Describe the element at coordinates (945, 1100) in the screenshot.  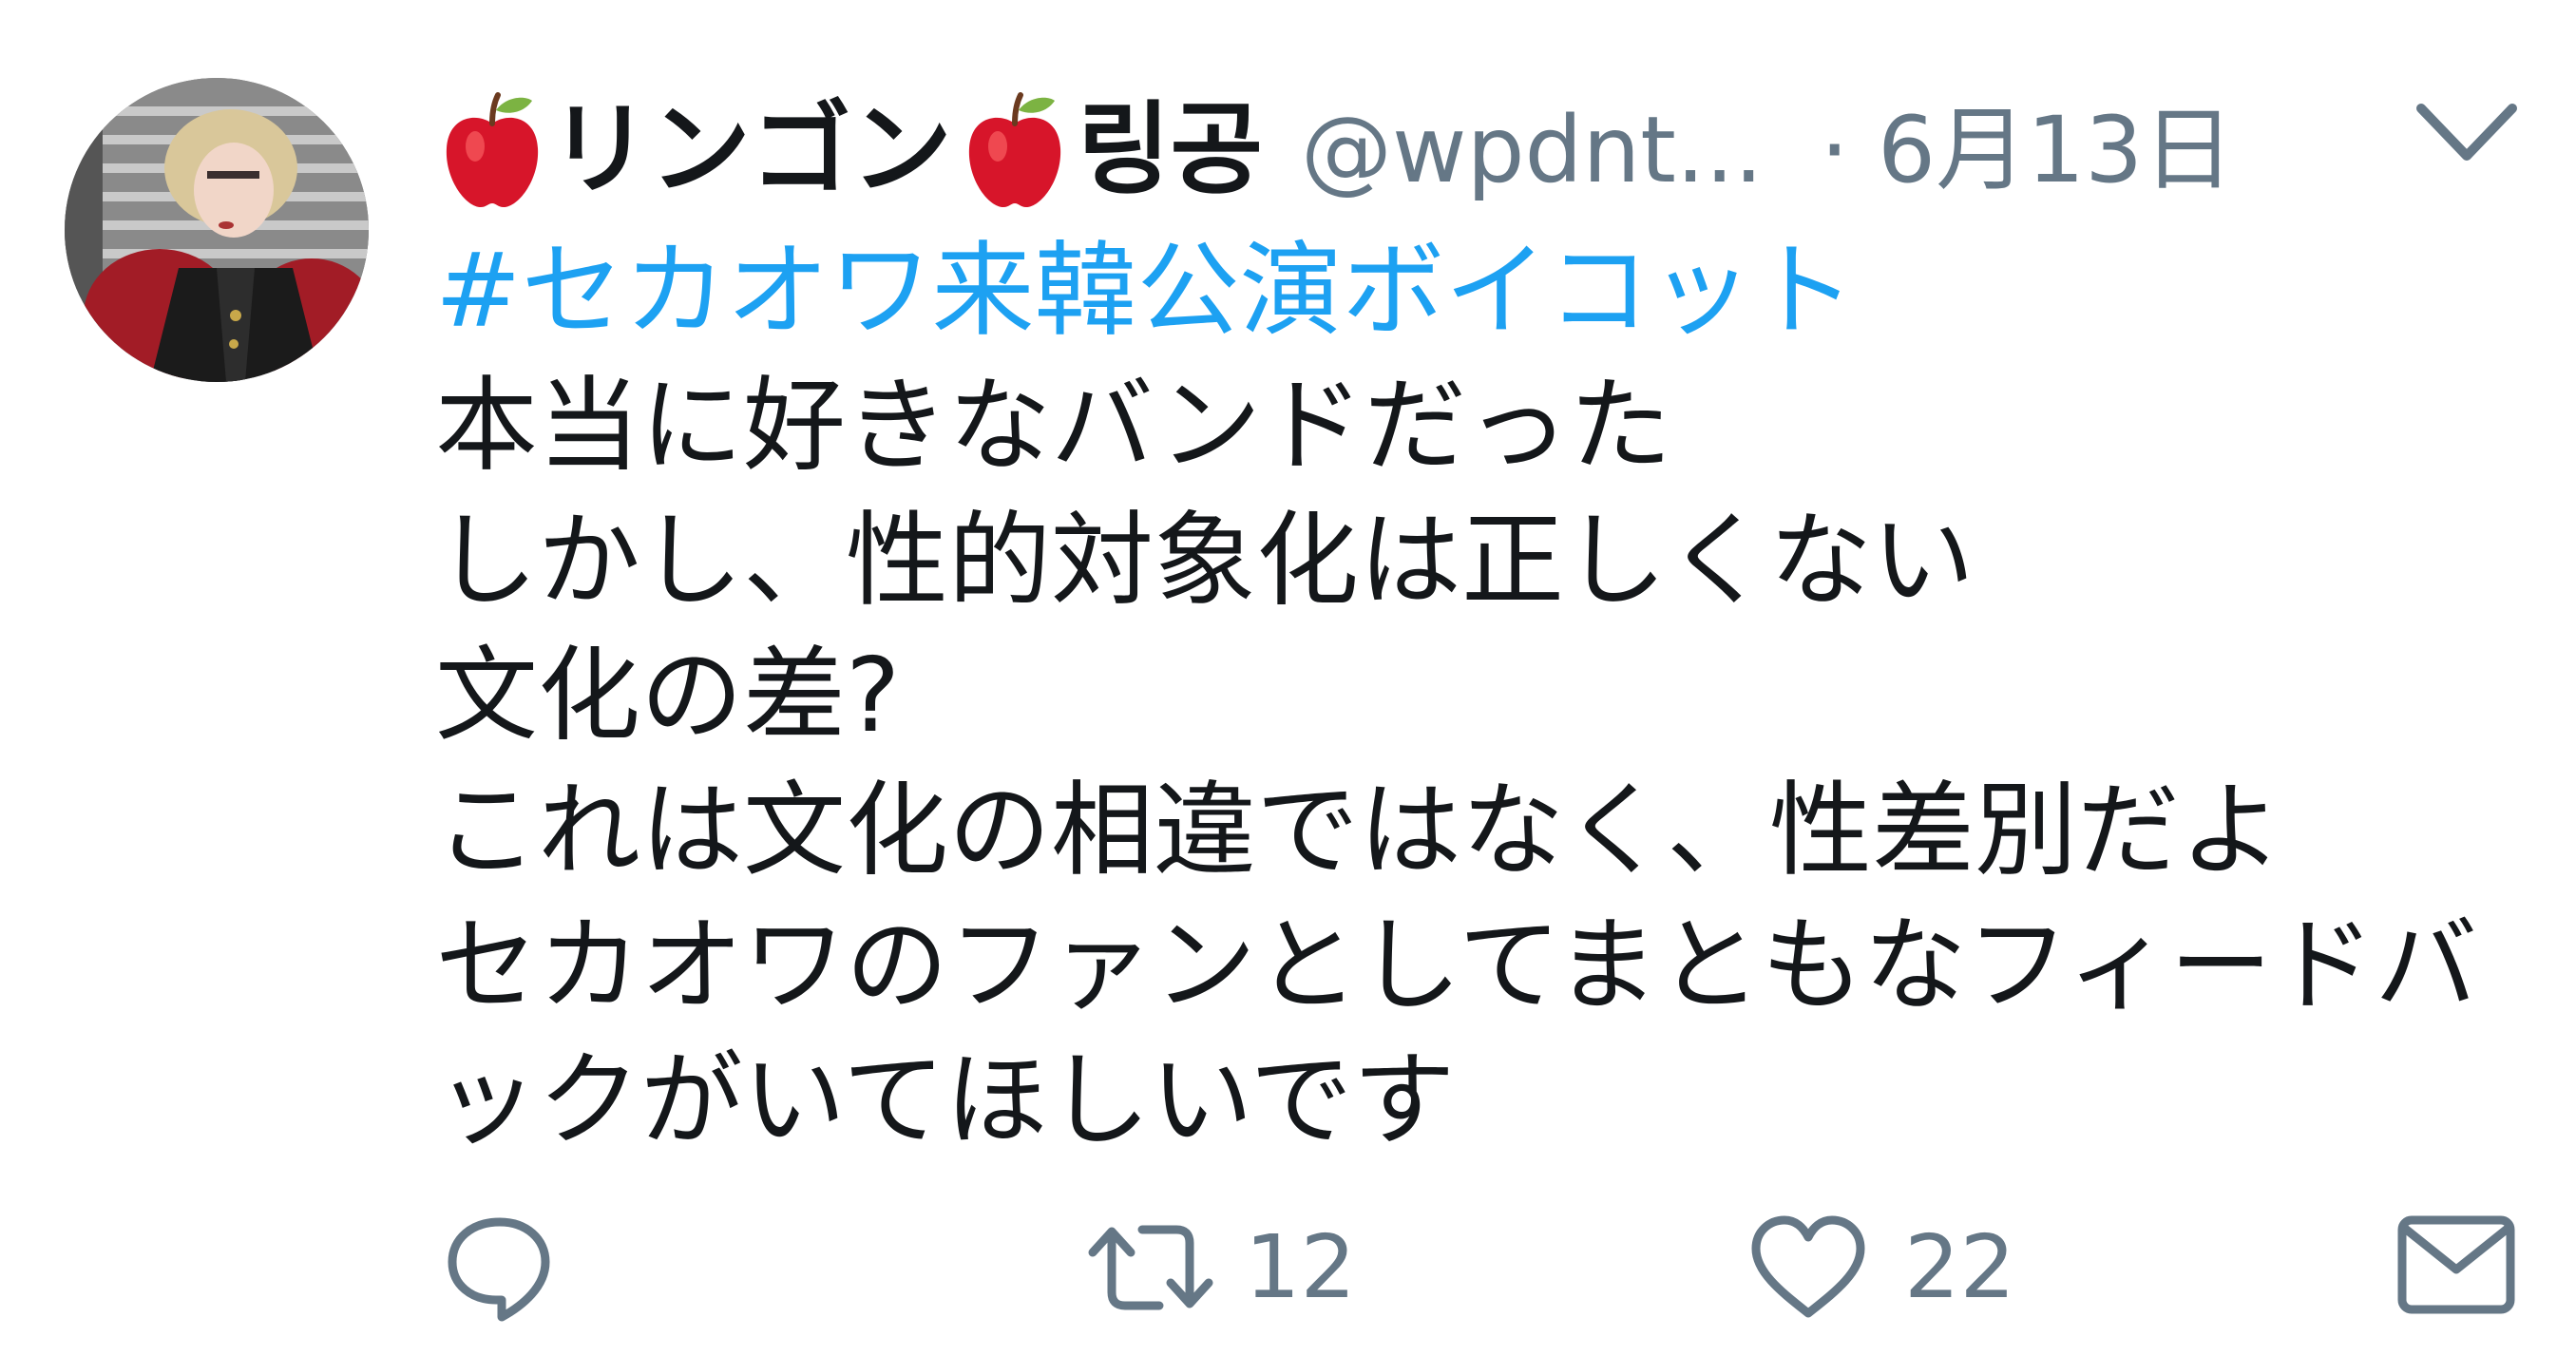
I see `tweet-text-line: ックがいてほしいです` at that location.